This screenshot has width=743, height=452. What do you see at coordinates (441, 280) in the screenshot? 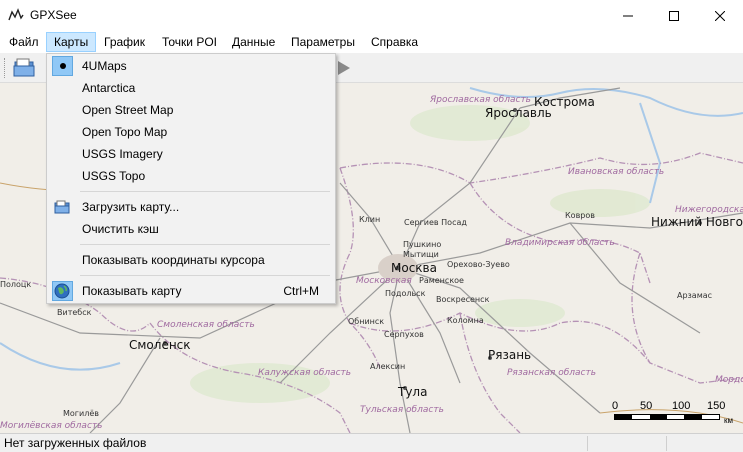
I see `town-label: Раменское` at bounding box center [441, 280].